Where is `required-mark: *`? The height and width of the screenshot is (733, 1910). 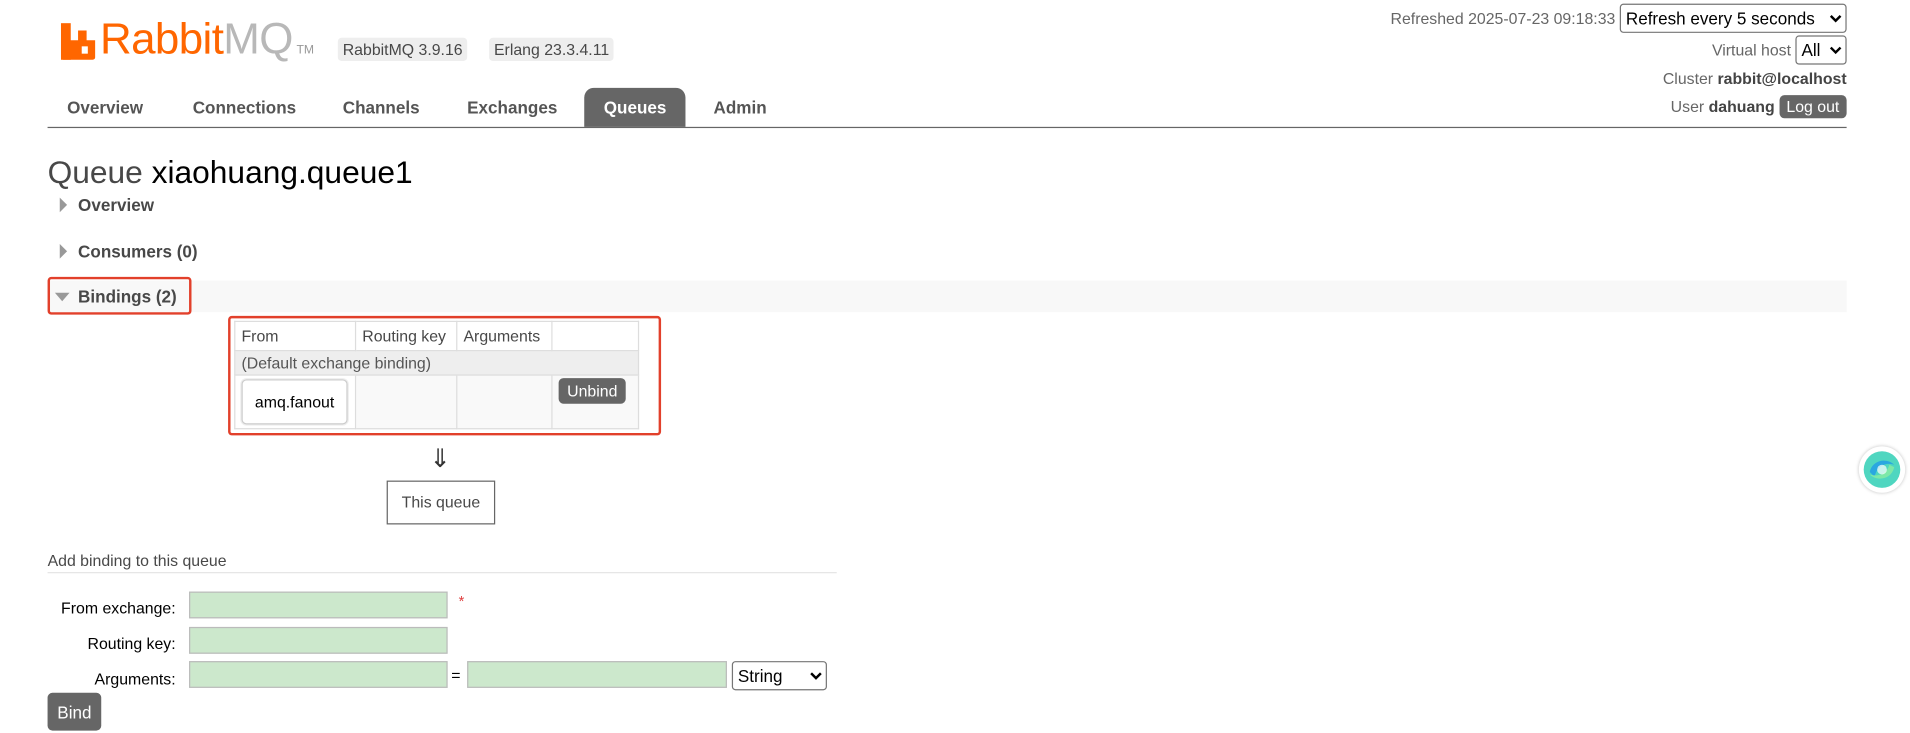
required-mark: * is located at coordinates (461, 601).